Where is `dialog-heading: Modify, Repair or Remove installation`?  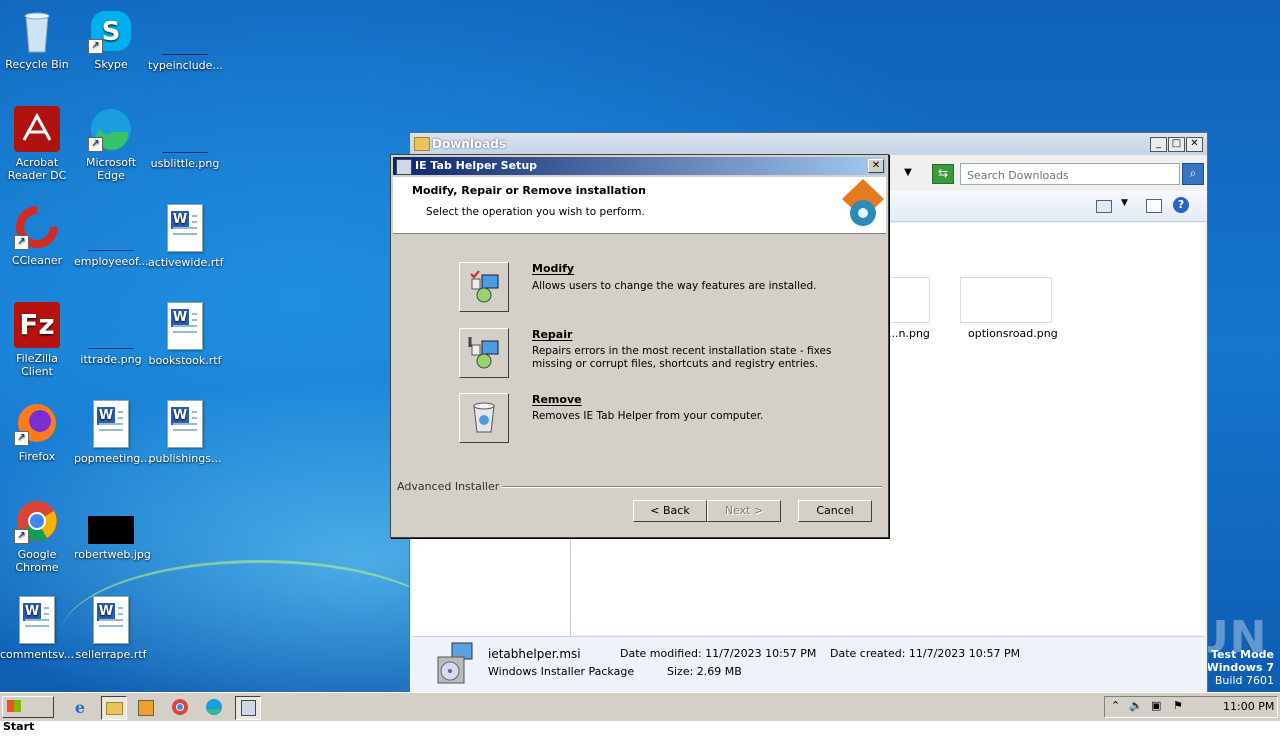 dialog-heading: Modify, Repair or Remove installation is located at coordinates (529, 190).